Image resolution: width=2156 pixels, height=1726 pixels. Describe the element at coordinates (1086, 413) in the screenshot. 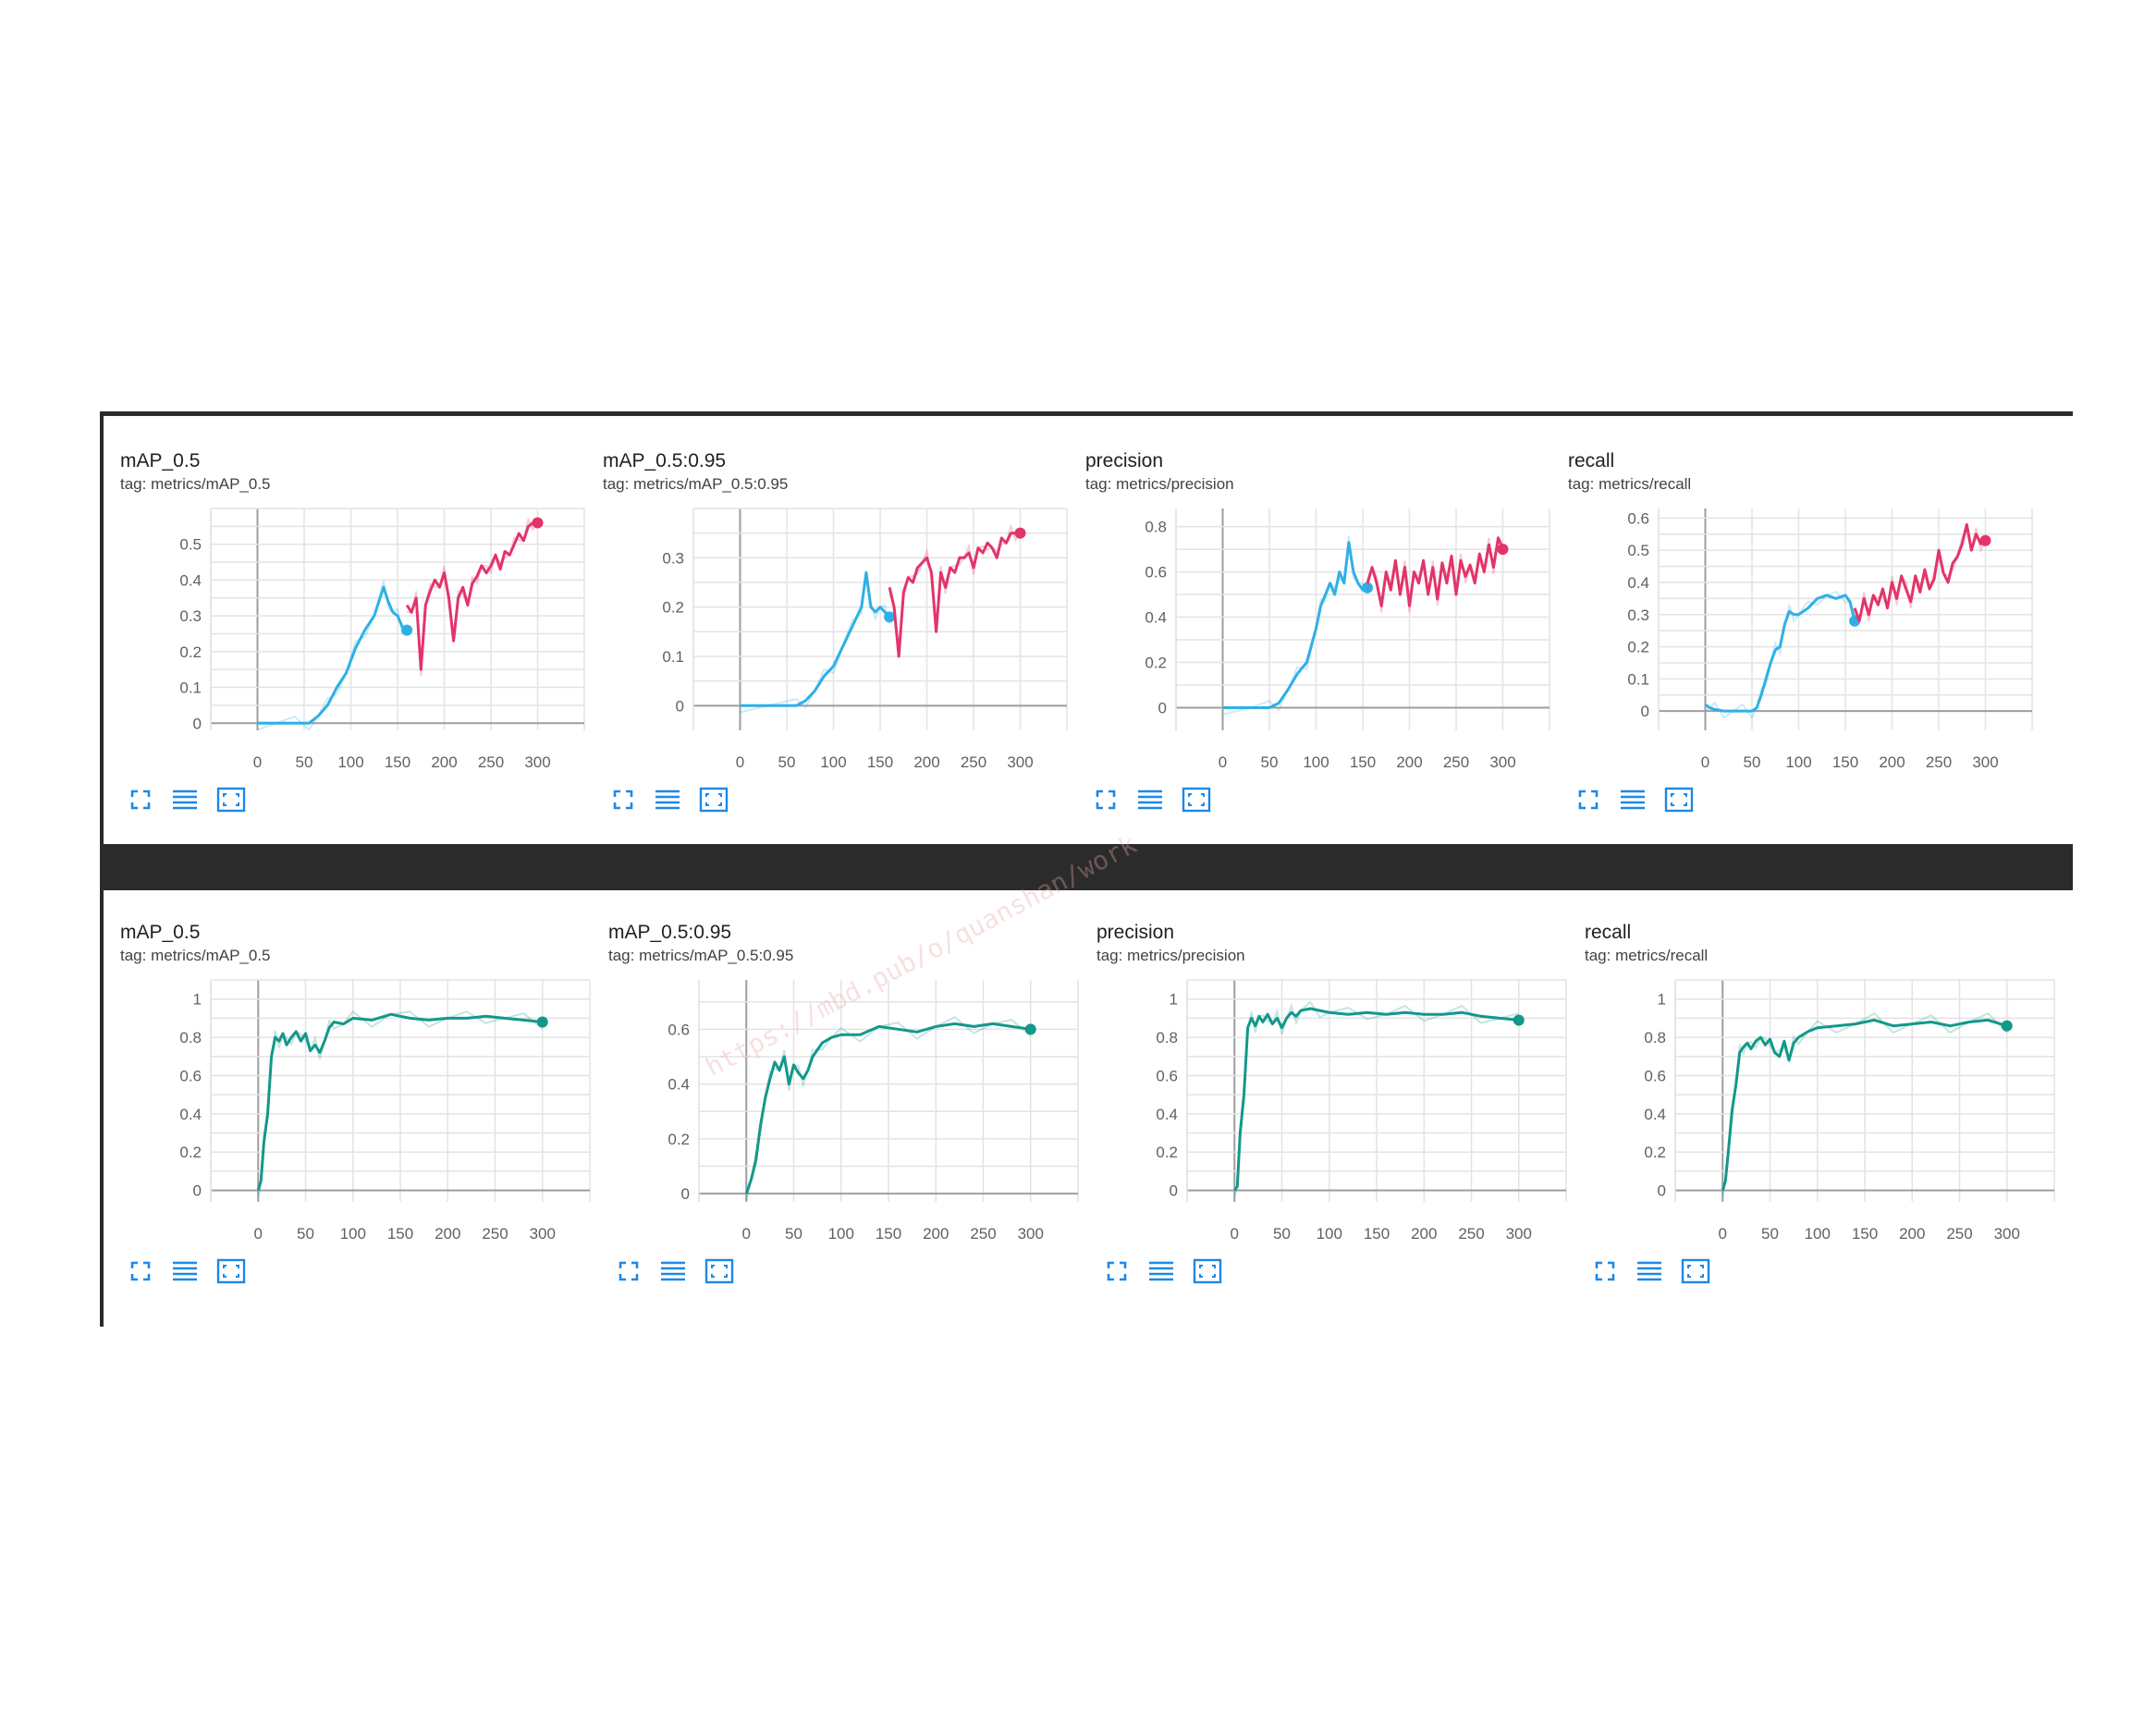

I see `top-border` at that location.